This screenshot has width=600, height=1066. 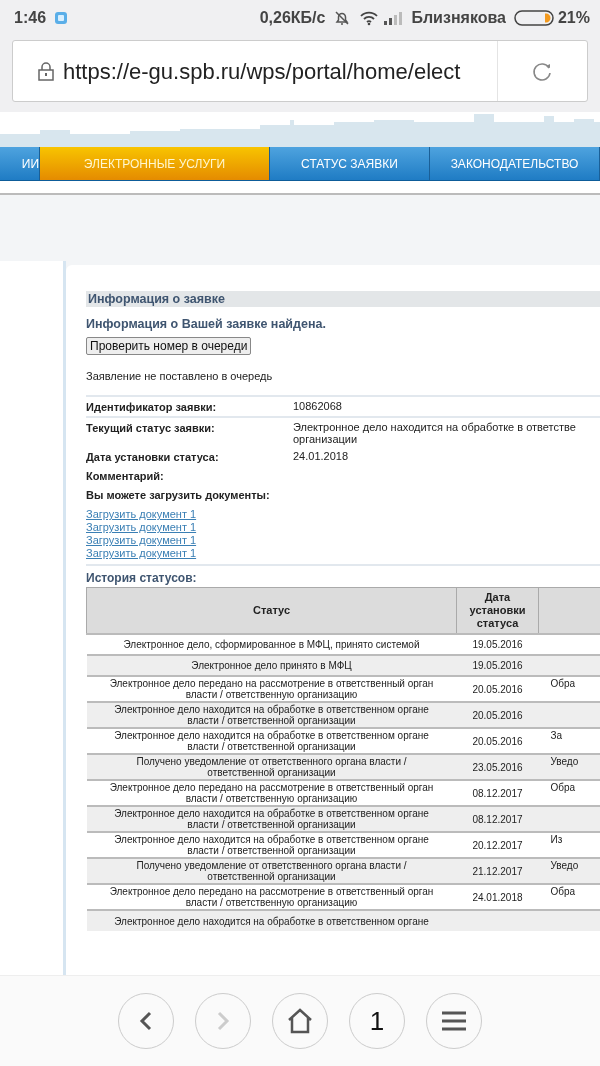 What do you see at coordinates (146, 1021) in the screenshot?
I see `back-button` at bounding box center [146, 1021].